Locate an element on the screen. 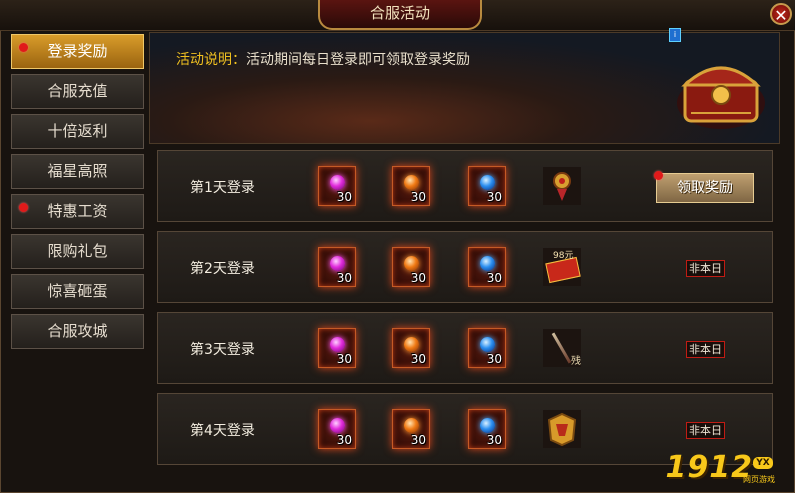  site-watermark-logo: 1912 YX 网页游戏 is located at coordinates (720, 468).